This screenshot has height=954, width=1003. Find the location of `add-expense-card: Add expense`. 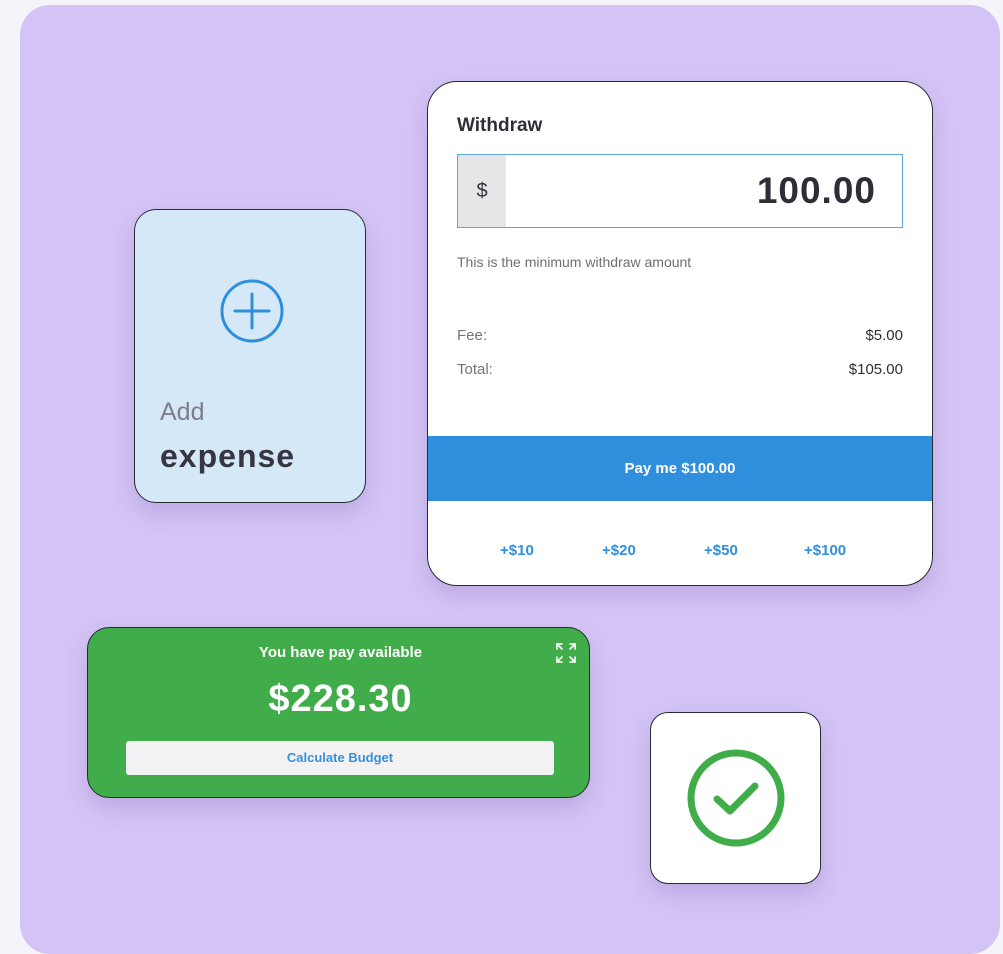

add-expense-card: Add expense is located at coordinates (250, 356).